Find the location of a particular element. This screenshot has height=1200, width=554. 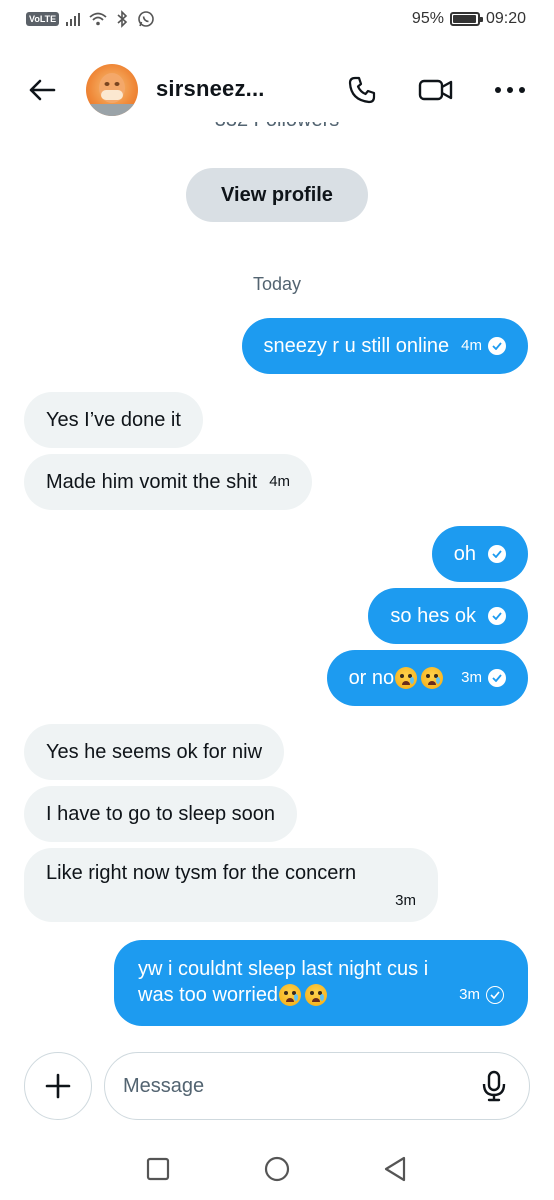

message-text-line: was too worried is located at coordinates (208, 995).